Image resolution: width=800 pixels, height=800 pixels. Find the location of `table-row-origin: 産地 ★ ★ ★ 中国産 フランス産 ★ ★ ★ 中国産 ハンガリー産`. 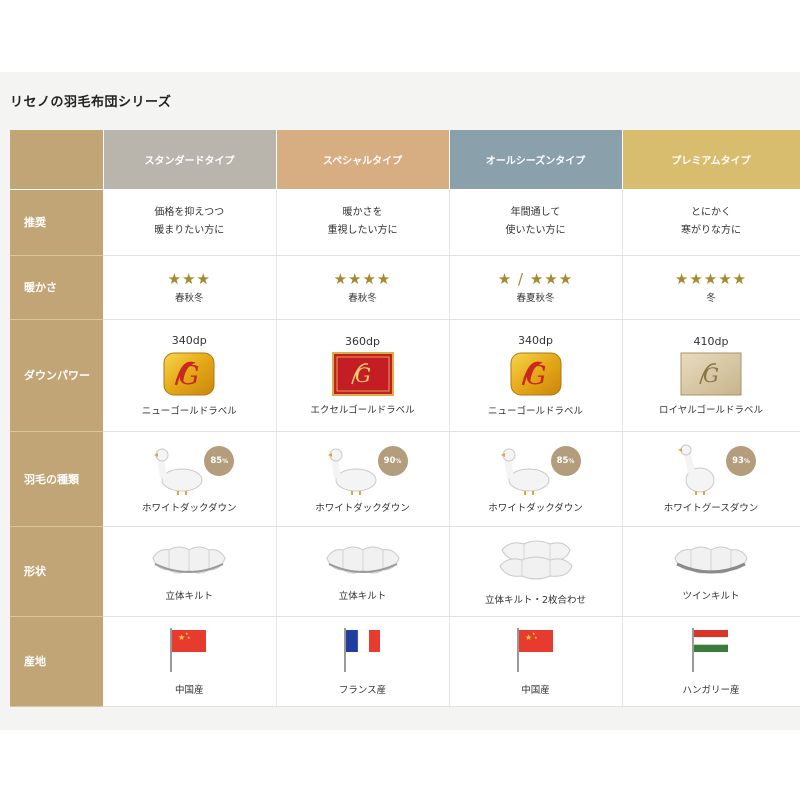

table-row-origin: 産地 ★ ★ ★ 中国産 フランス産 ★ ★ ★ 中国産 ハンガリー産 is located at coordinates (405, 661).